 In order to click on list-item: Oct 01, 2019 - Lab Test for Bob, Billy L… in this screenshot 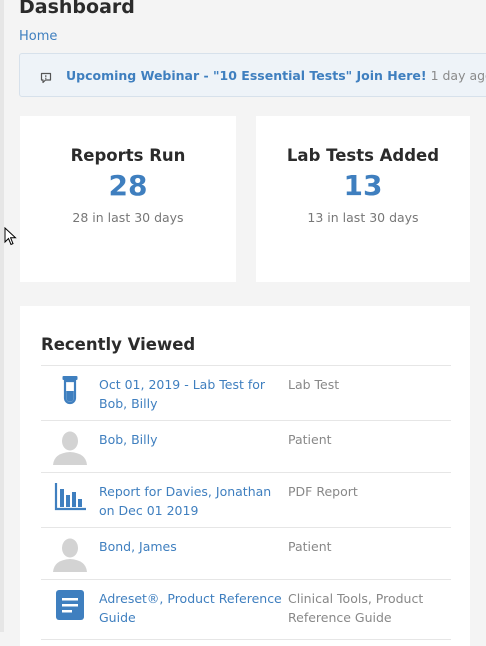, I will do `click(246, 393)`.